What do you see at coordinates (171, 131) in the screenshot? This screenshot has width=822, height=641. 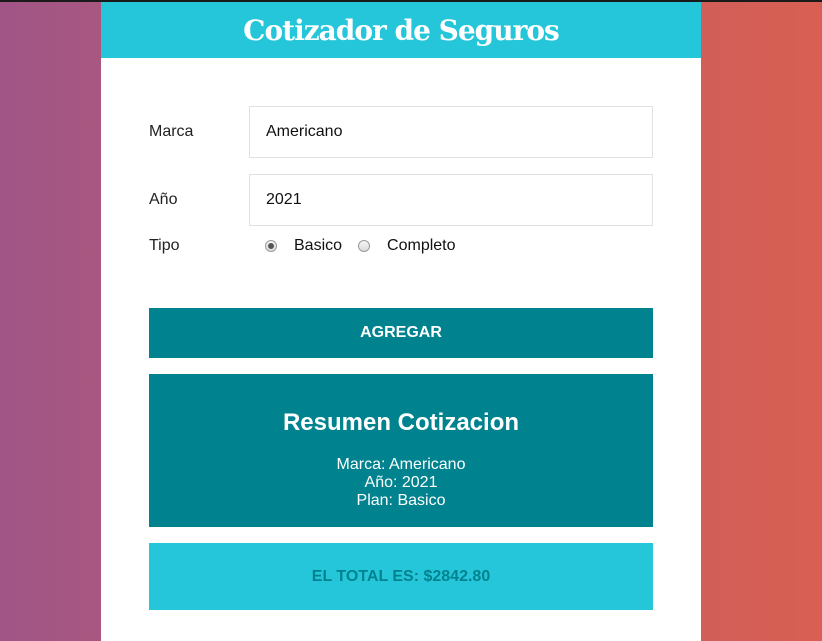 I see `marca-label: Marca` at bounding box center [171, 131].